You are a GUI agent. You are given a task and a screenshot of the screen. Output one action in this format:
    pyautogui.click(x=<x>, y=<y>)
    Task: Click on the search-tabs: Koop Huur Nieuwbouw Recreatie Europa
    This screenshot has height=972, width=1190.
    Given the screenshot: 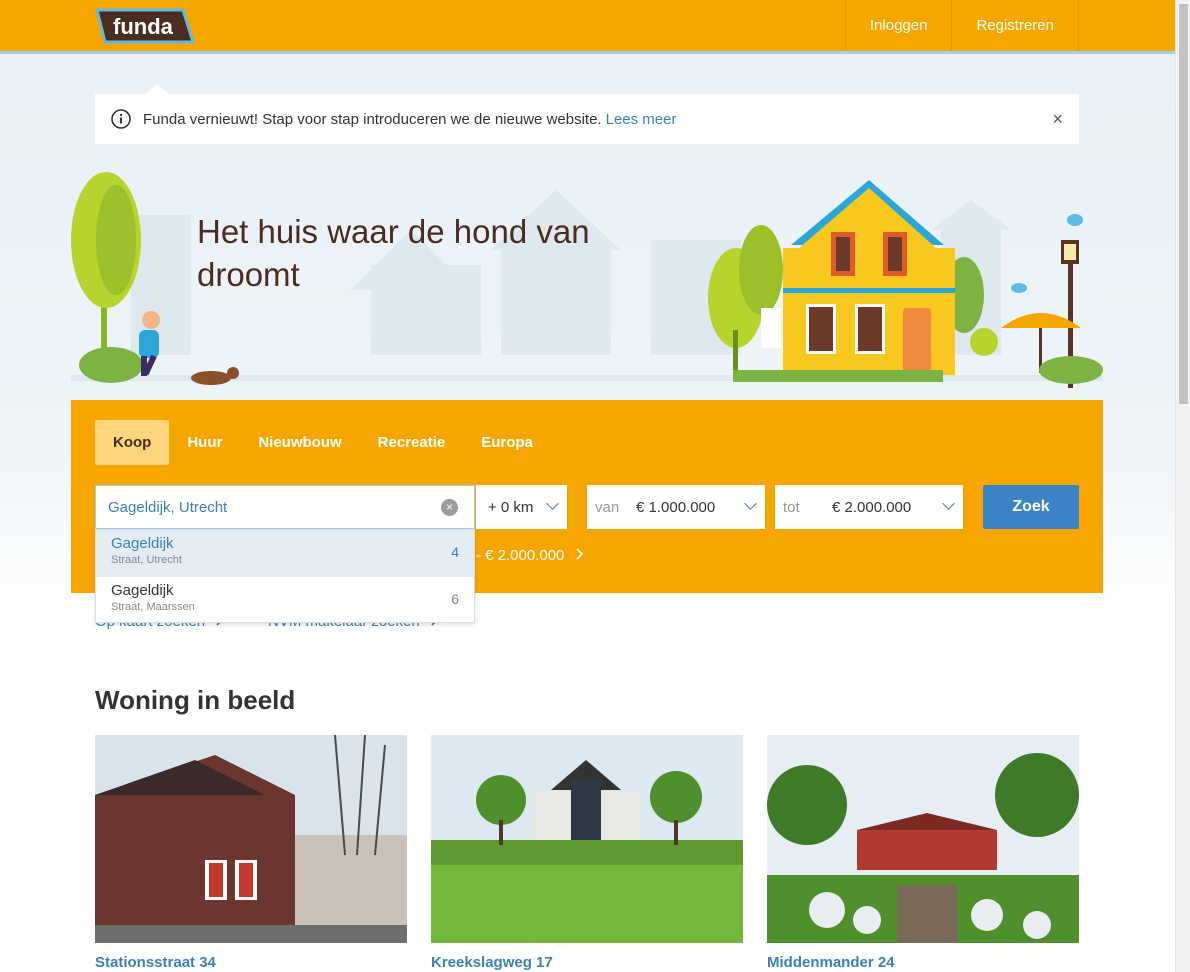 What is the action you would take?
    pyautogui.click(x=323, y=442)
    